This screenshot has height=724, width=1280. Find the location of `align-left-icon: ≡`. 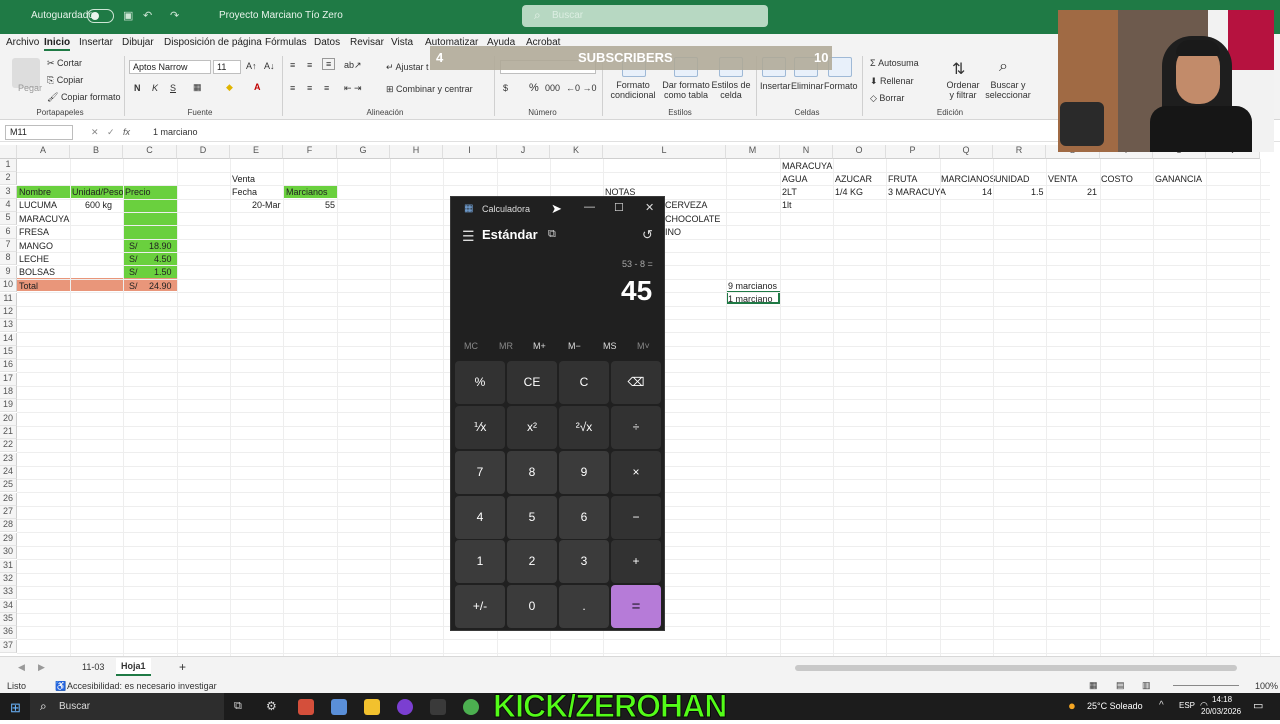

align-left-icon: ≡ is located at coordinates (292, 88).